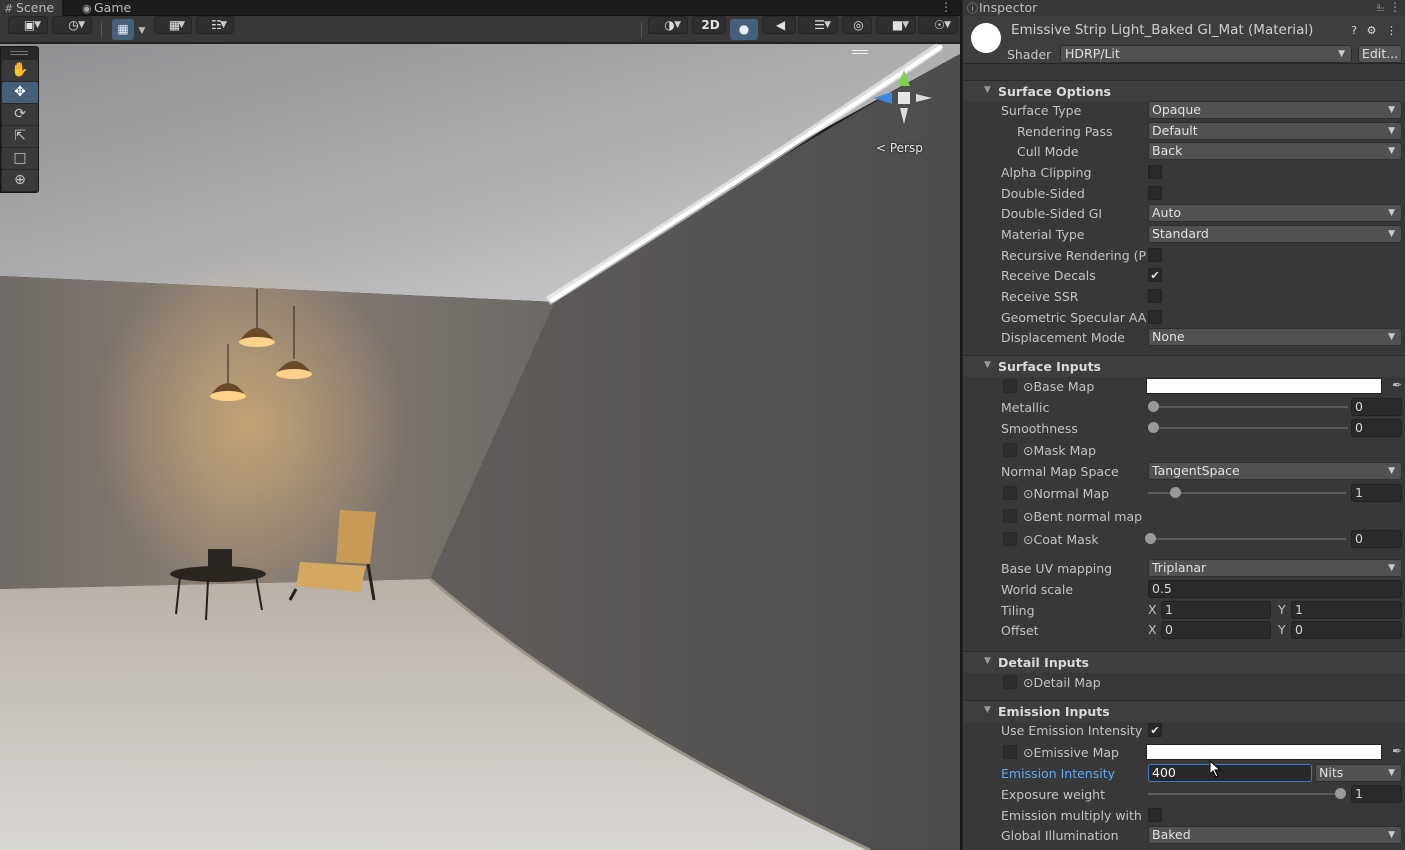  Describe the element at coordinates (1230, 773) in the screenshot. I see `emission-intensity-input: 400` at that location.